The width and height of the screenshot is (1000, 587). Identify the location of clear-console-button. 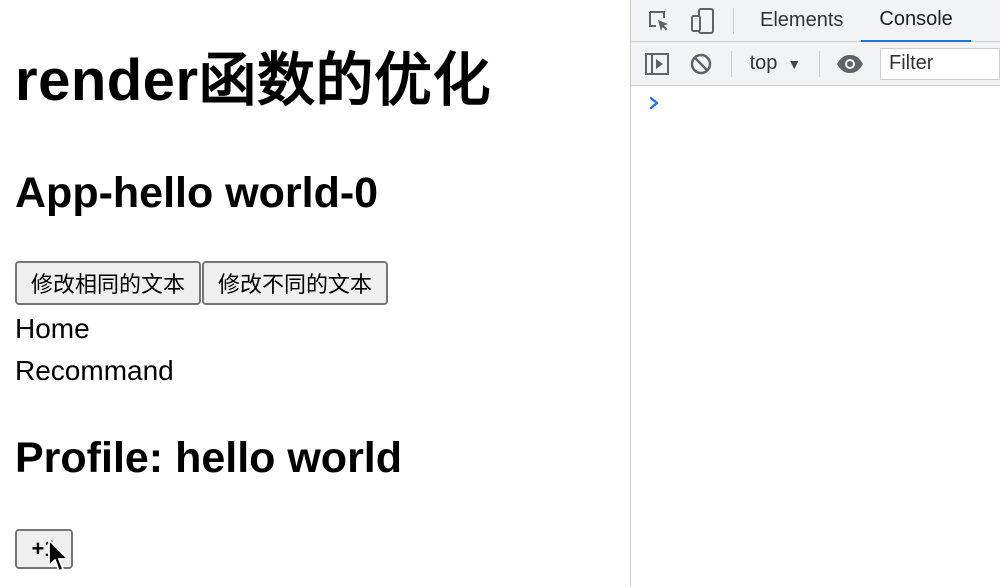
(701, 64).